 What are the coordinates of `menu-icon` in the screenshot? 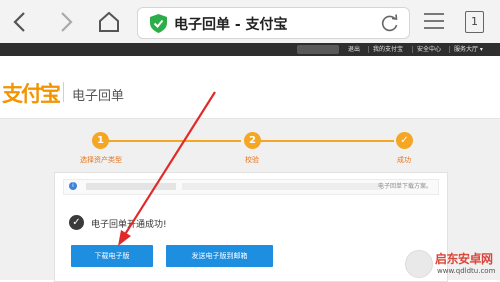 It's located at (434, 21).